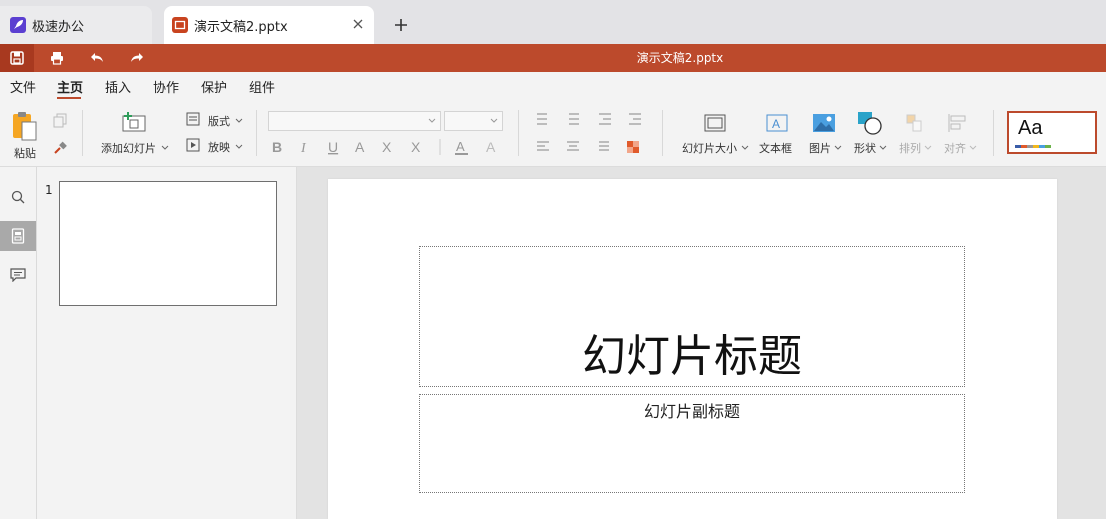  I want to click on arrange-button: 排列, so click(910, 148).